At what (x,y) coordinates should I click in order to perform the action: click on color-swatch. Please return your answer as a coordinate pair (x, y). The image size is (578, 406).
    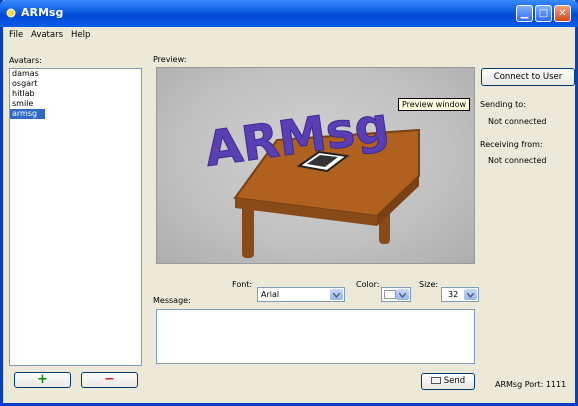
    Looking at the image, I should click on (390, 294).